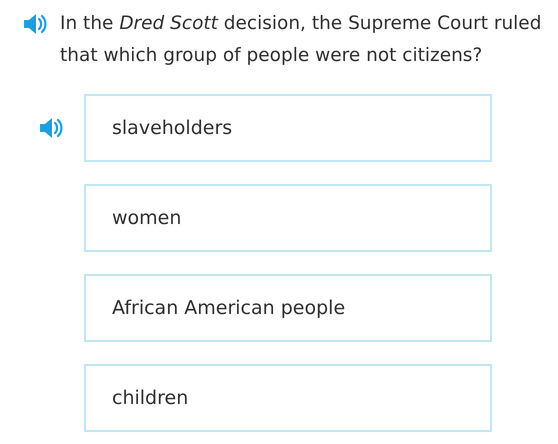 This screenshot has width=558, height=444. I want to click on answer-option: women, so click(288, 218).